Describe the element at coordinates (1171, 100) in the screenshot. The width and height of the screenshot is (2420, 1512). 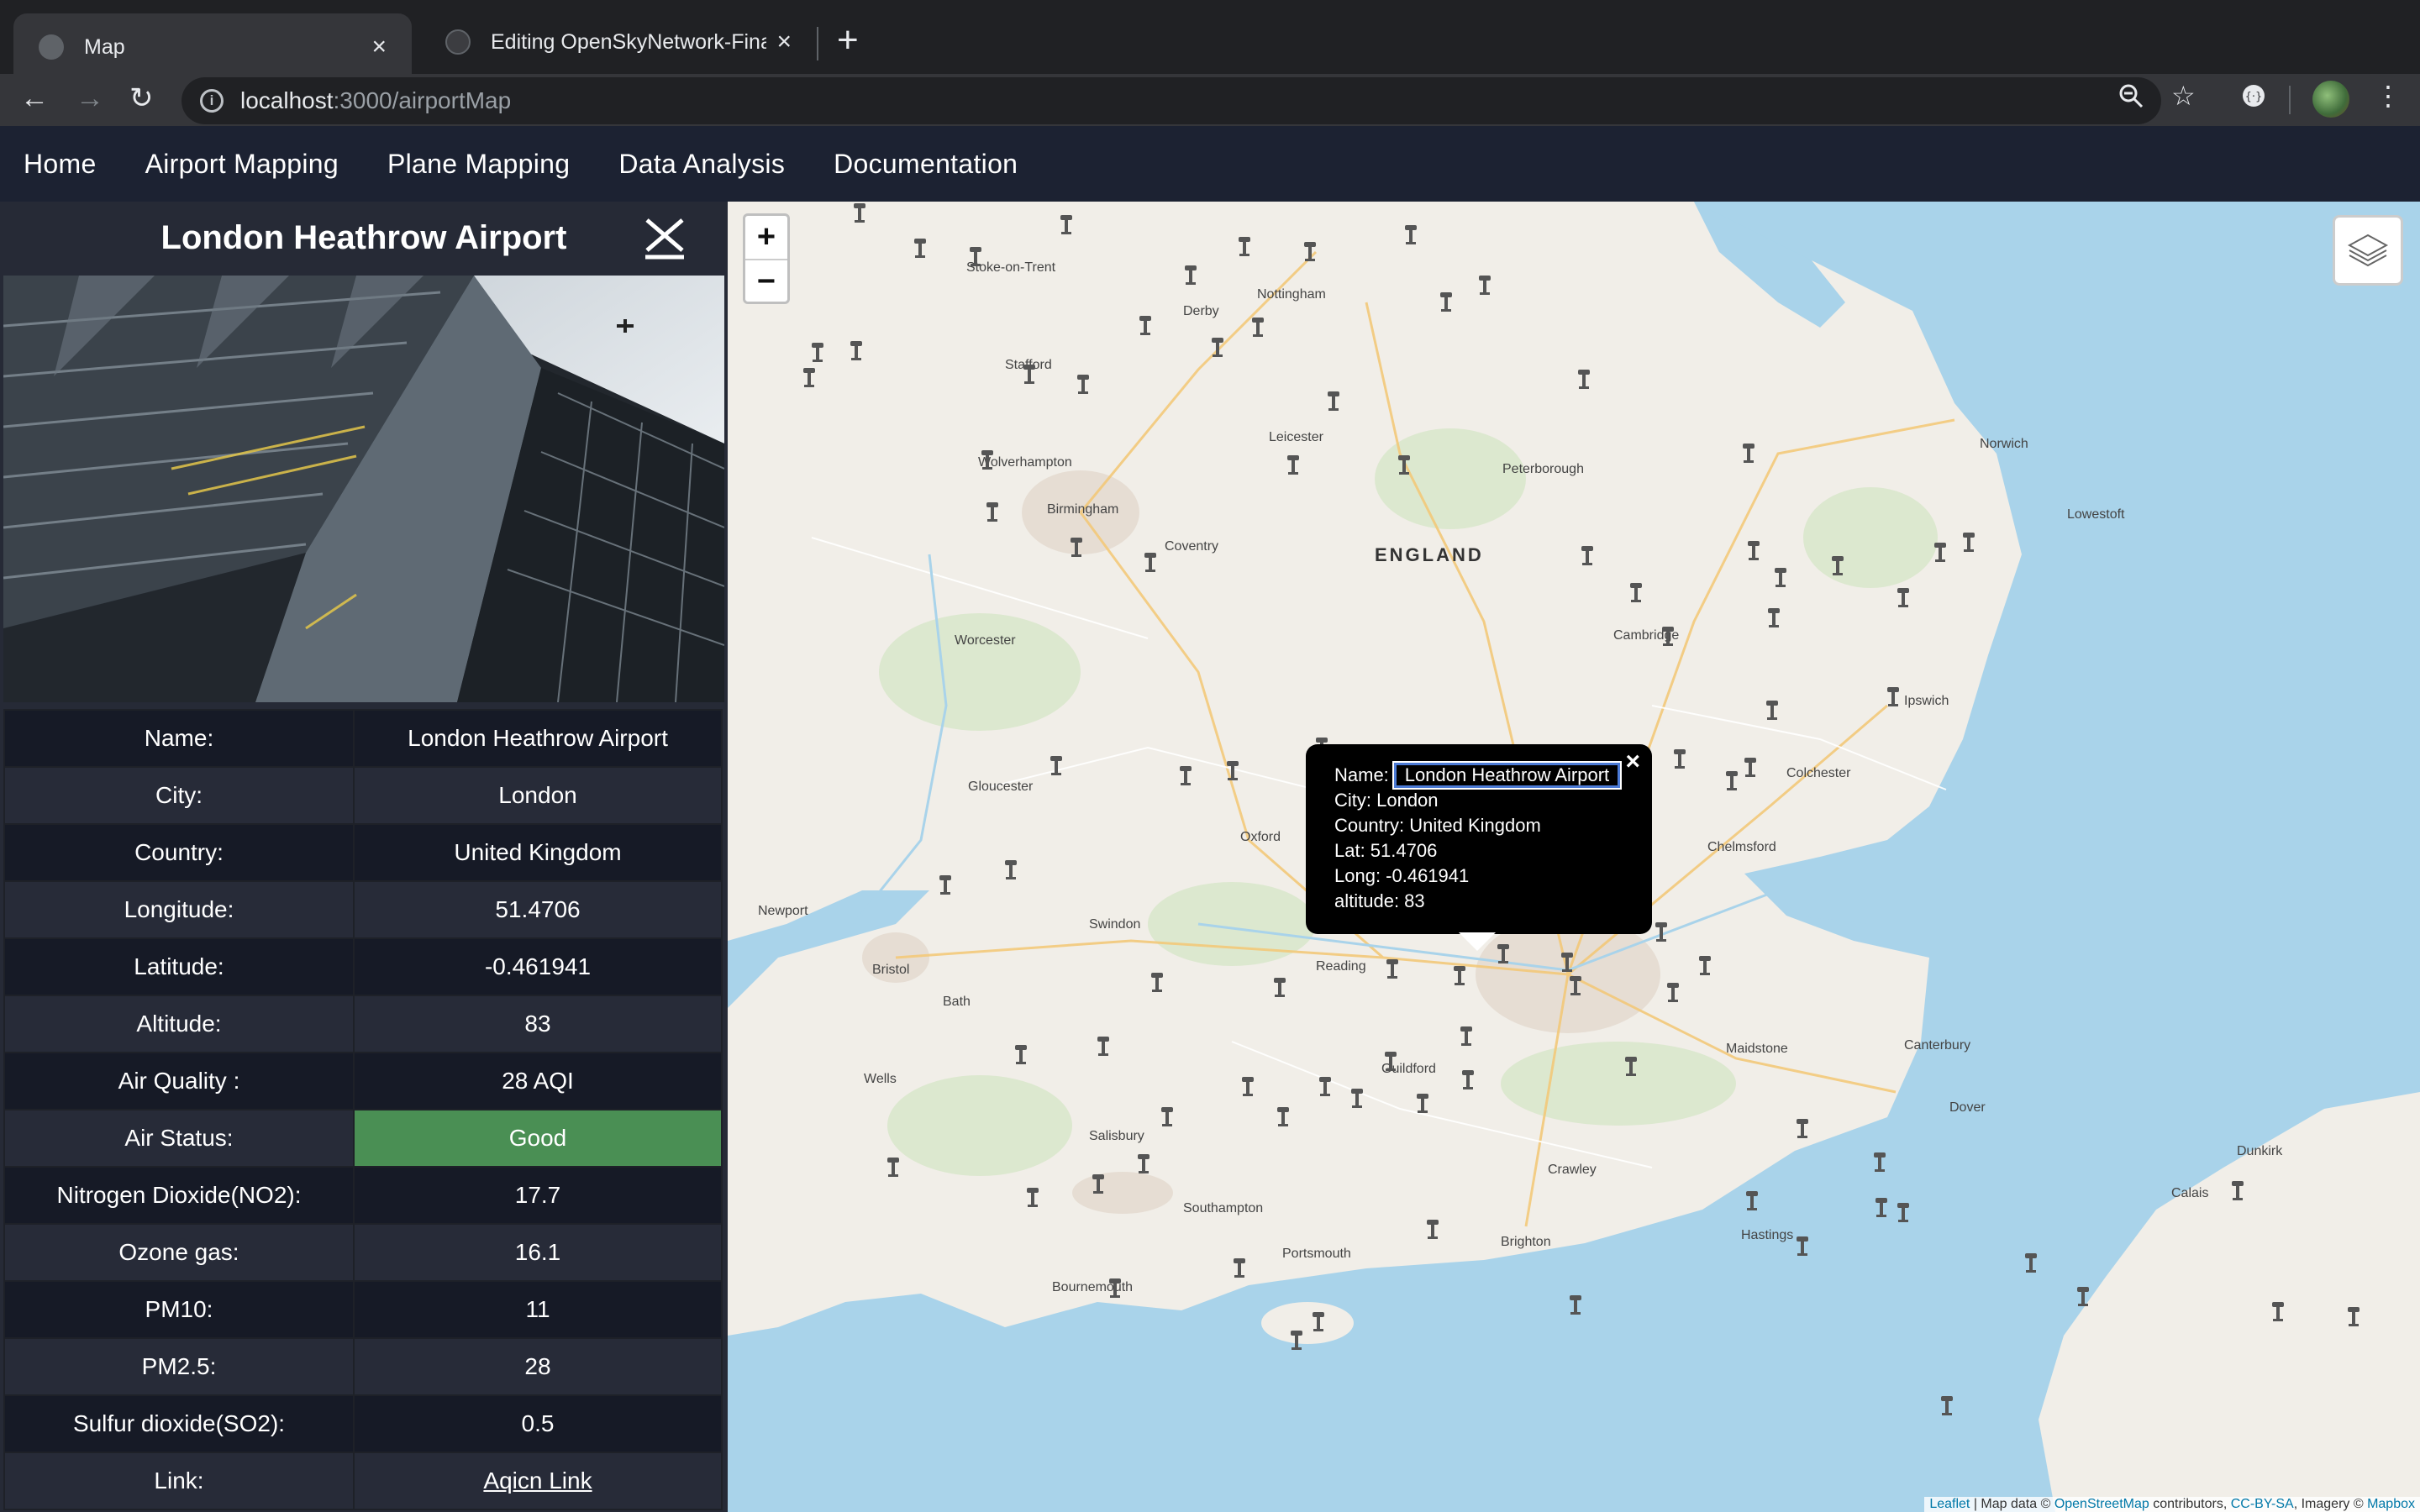
I see `address-bar: i localhost:3000/airportMap` at that location.